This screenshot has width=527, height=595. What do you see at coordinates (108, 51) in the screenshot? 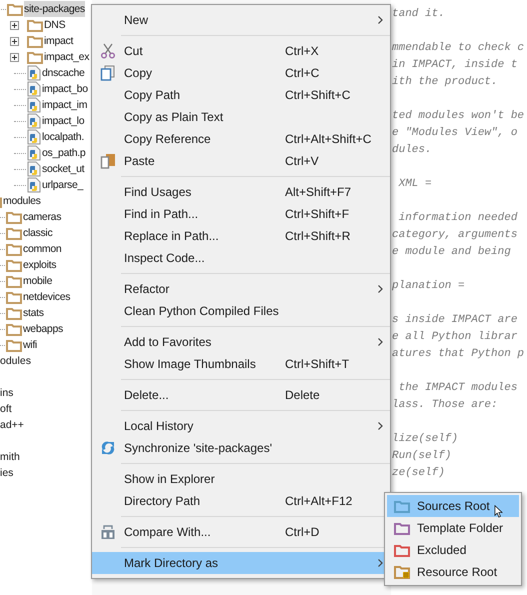
I see `scissors-icon` at bounding box center [108, 51].